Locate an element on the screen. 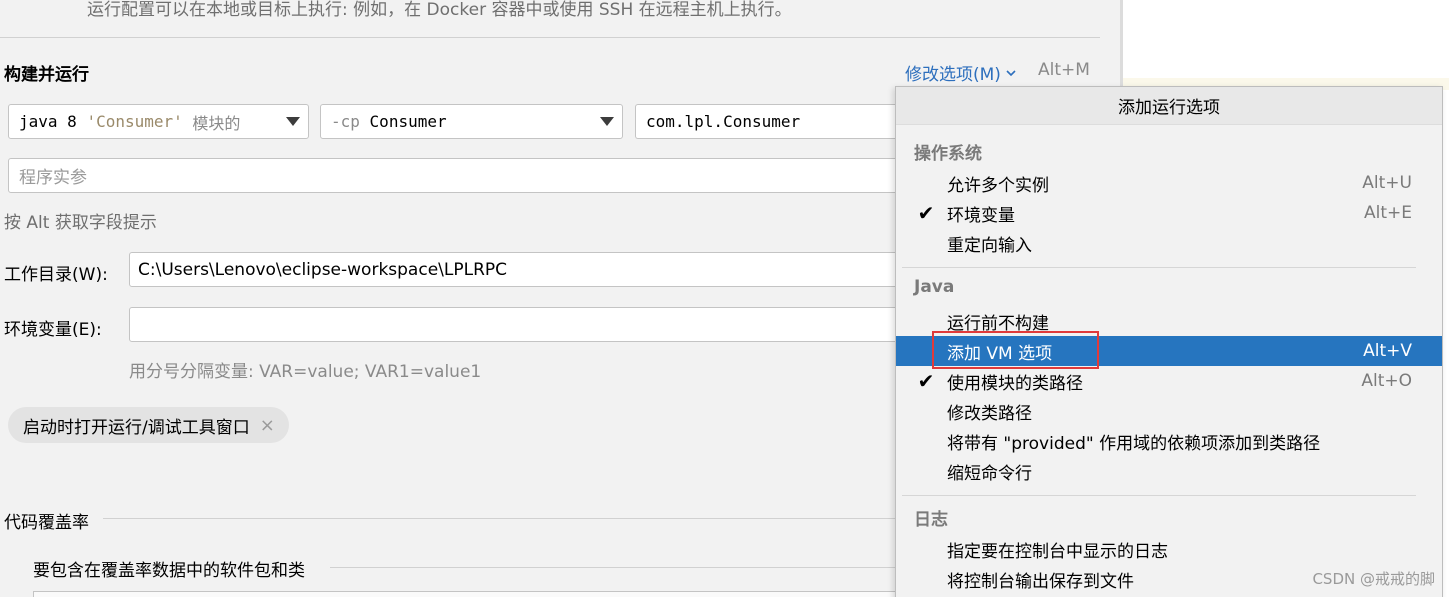  menu-item-allow-multiple: 允许多个实例 Alt+U is located at coordinates (1169, 183).